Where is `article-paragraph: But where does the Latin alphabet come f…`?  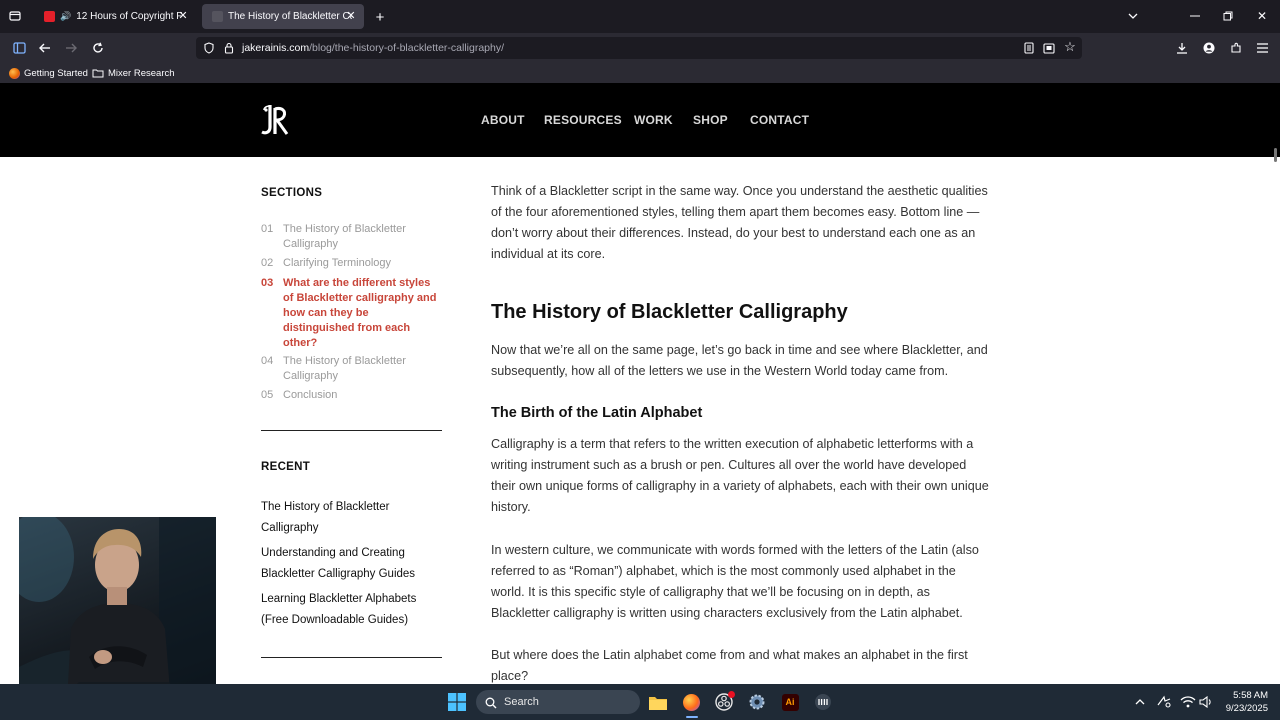
article-paragraph: But where does the Latin alphabet come f… is located at coordinates (729, 665).